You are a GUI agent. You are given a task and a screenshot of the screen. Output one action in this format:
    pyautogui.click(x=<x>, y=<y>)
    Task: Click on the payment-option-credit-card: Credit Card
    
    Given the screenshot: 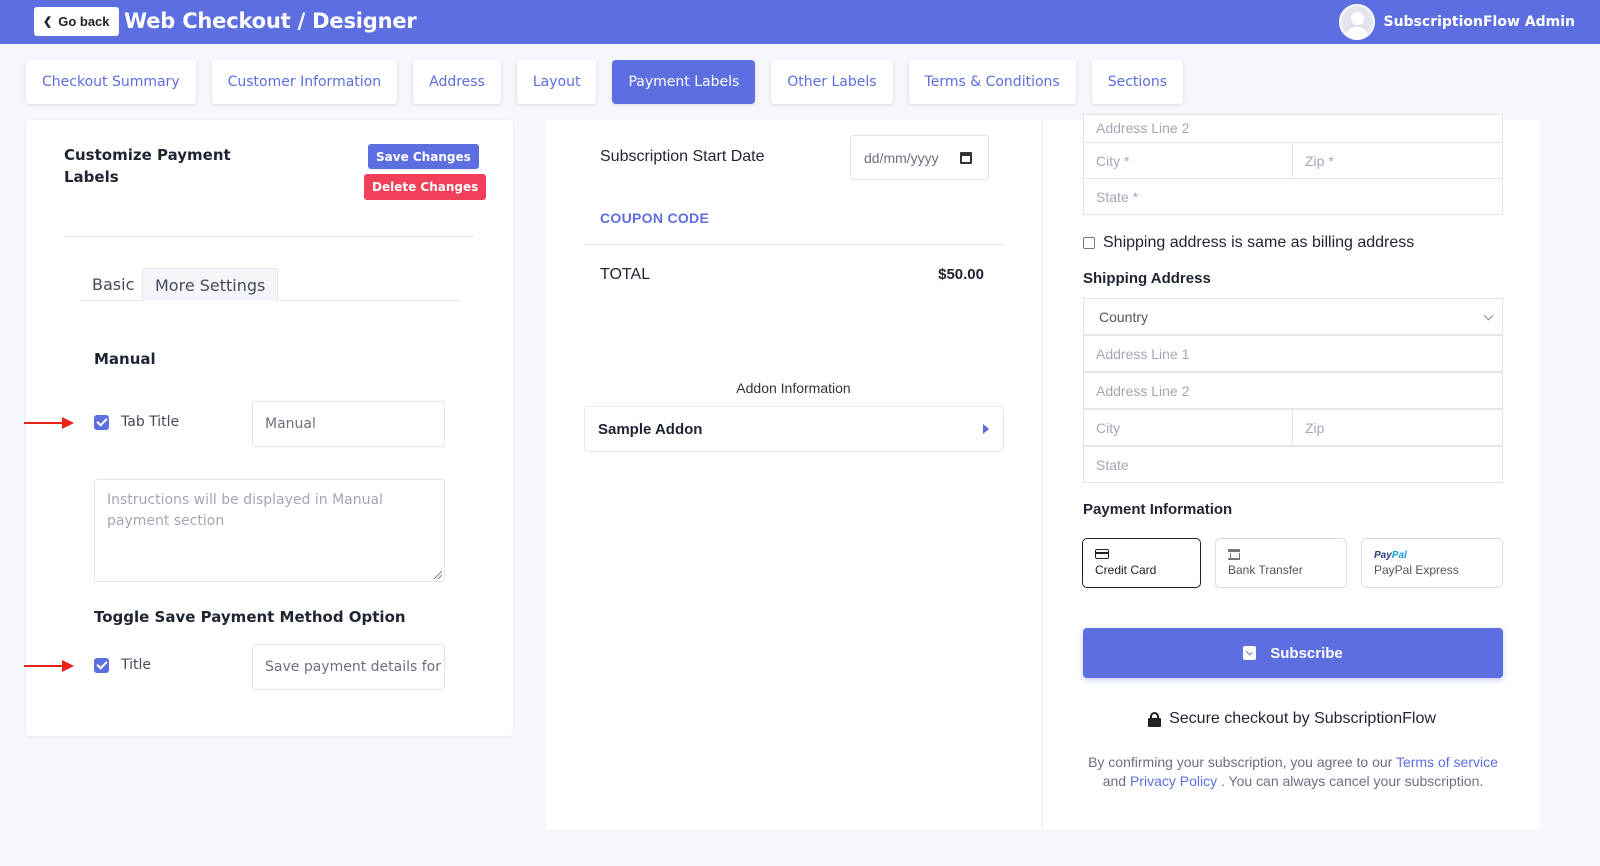 What is the action you would take?
    pyautogui.click(x=1141, y=563)
    